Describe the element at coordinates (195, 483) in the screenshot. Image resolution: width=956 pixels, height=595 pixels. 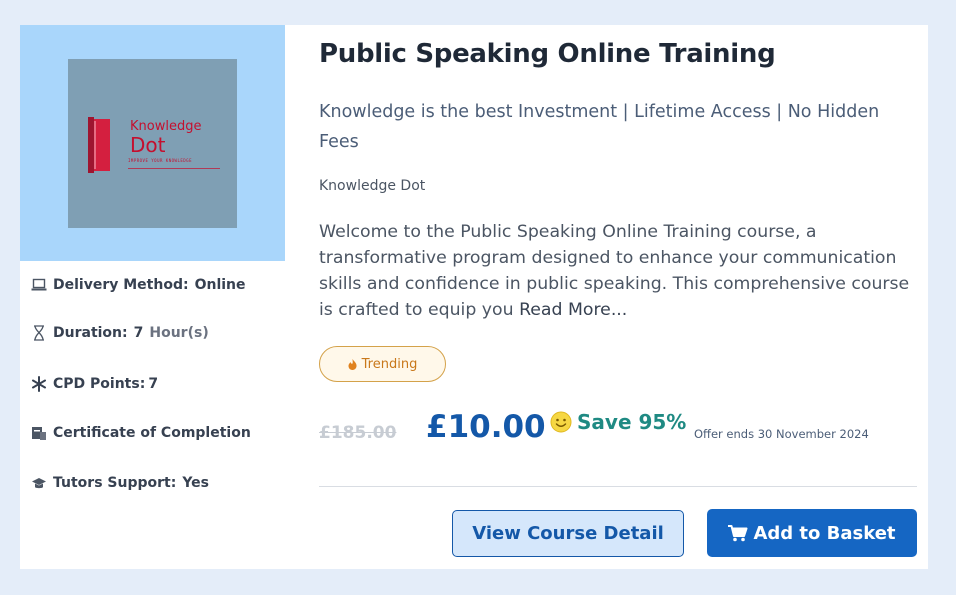
I see `tutor-value: Yes` at that location.